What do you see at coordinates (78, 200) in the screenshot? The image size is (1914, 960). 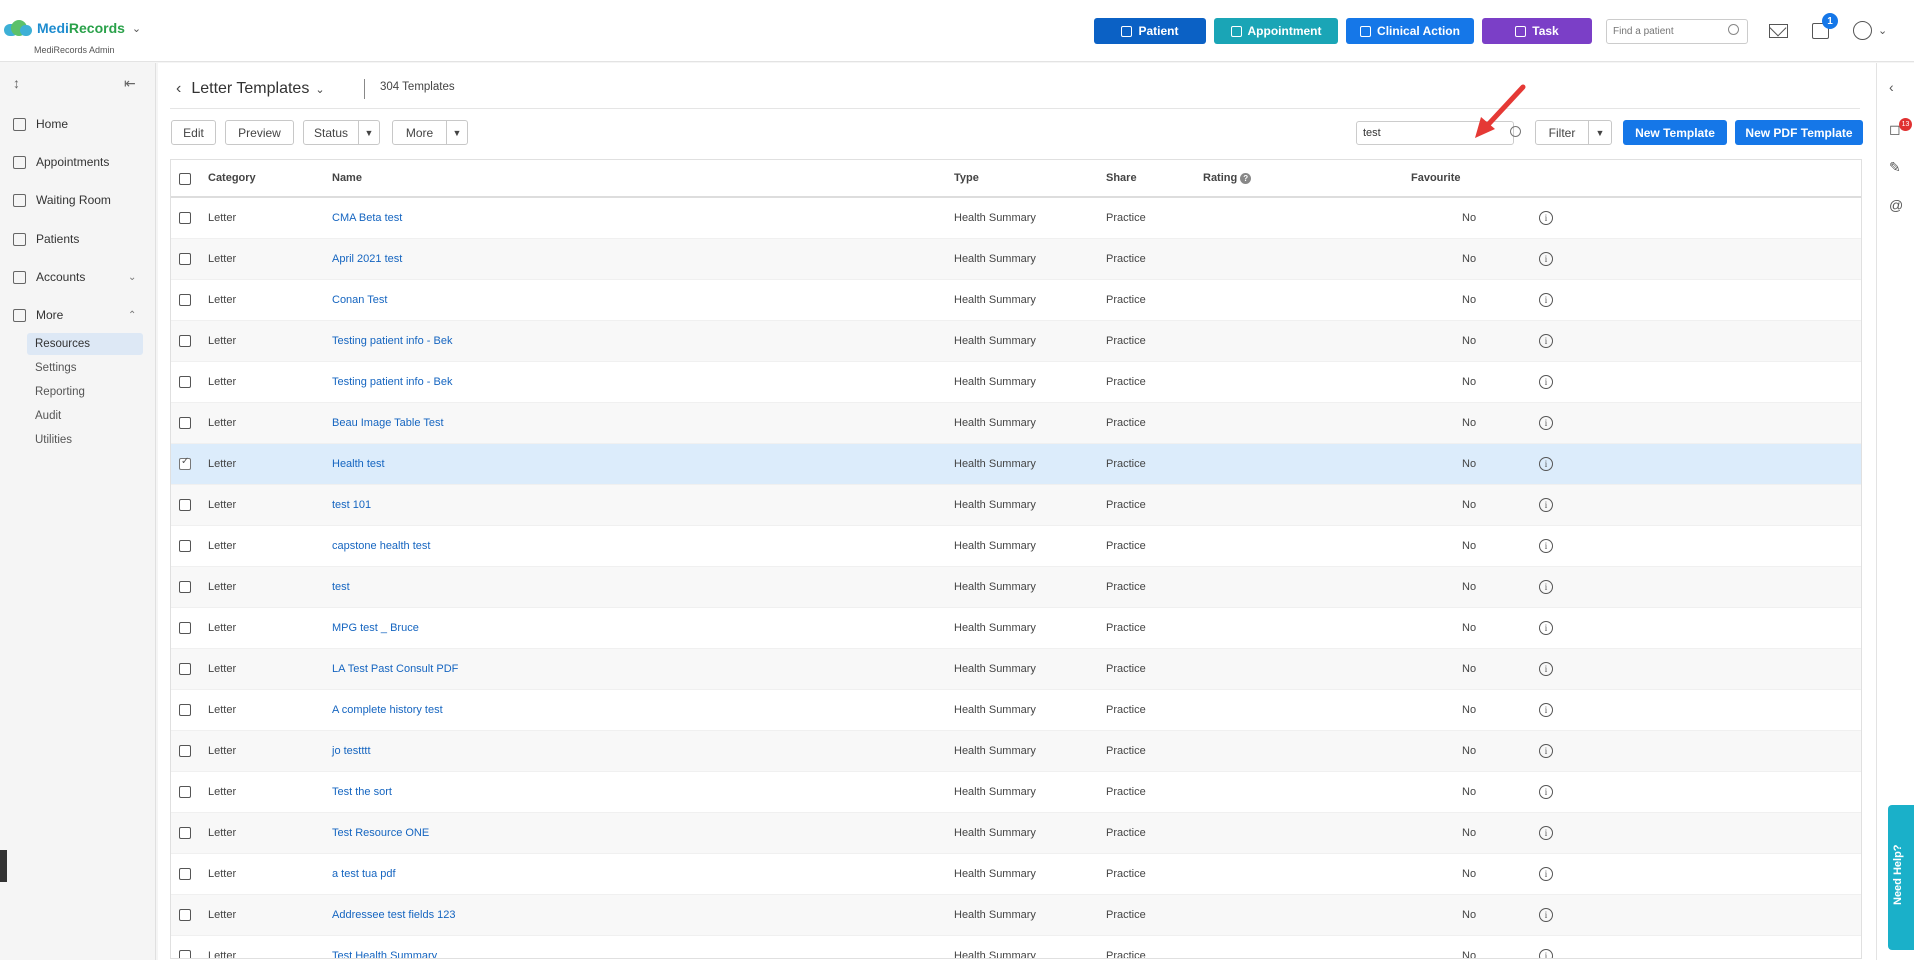 I see `sidebar-item-waiting-room: Waiting Room` at bounding box center [78, 200].